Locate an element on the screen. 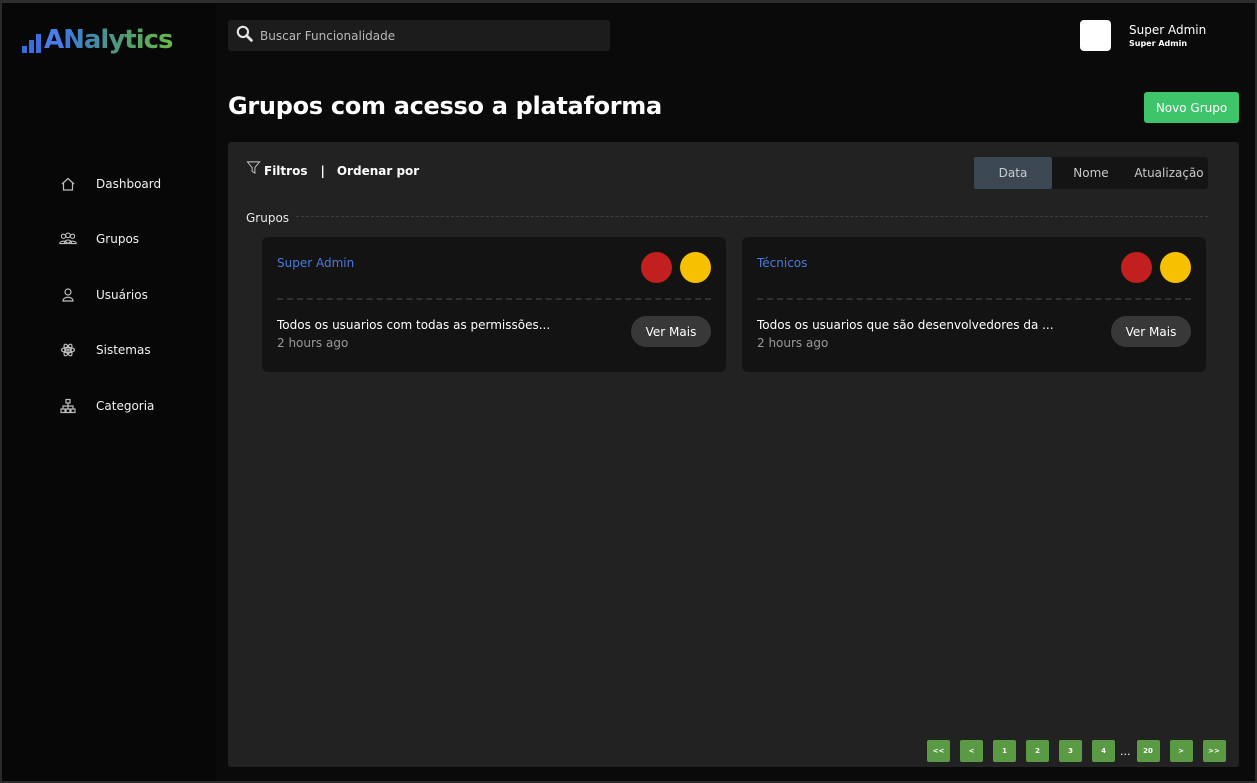 The height and width of the screenshot is (783, 1257). filters-button: Filtros is located at coordinates (285, 171).